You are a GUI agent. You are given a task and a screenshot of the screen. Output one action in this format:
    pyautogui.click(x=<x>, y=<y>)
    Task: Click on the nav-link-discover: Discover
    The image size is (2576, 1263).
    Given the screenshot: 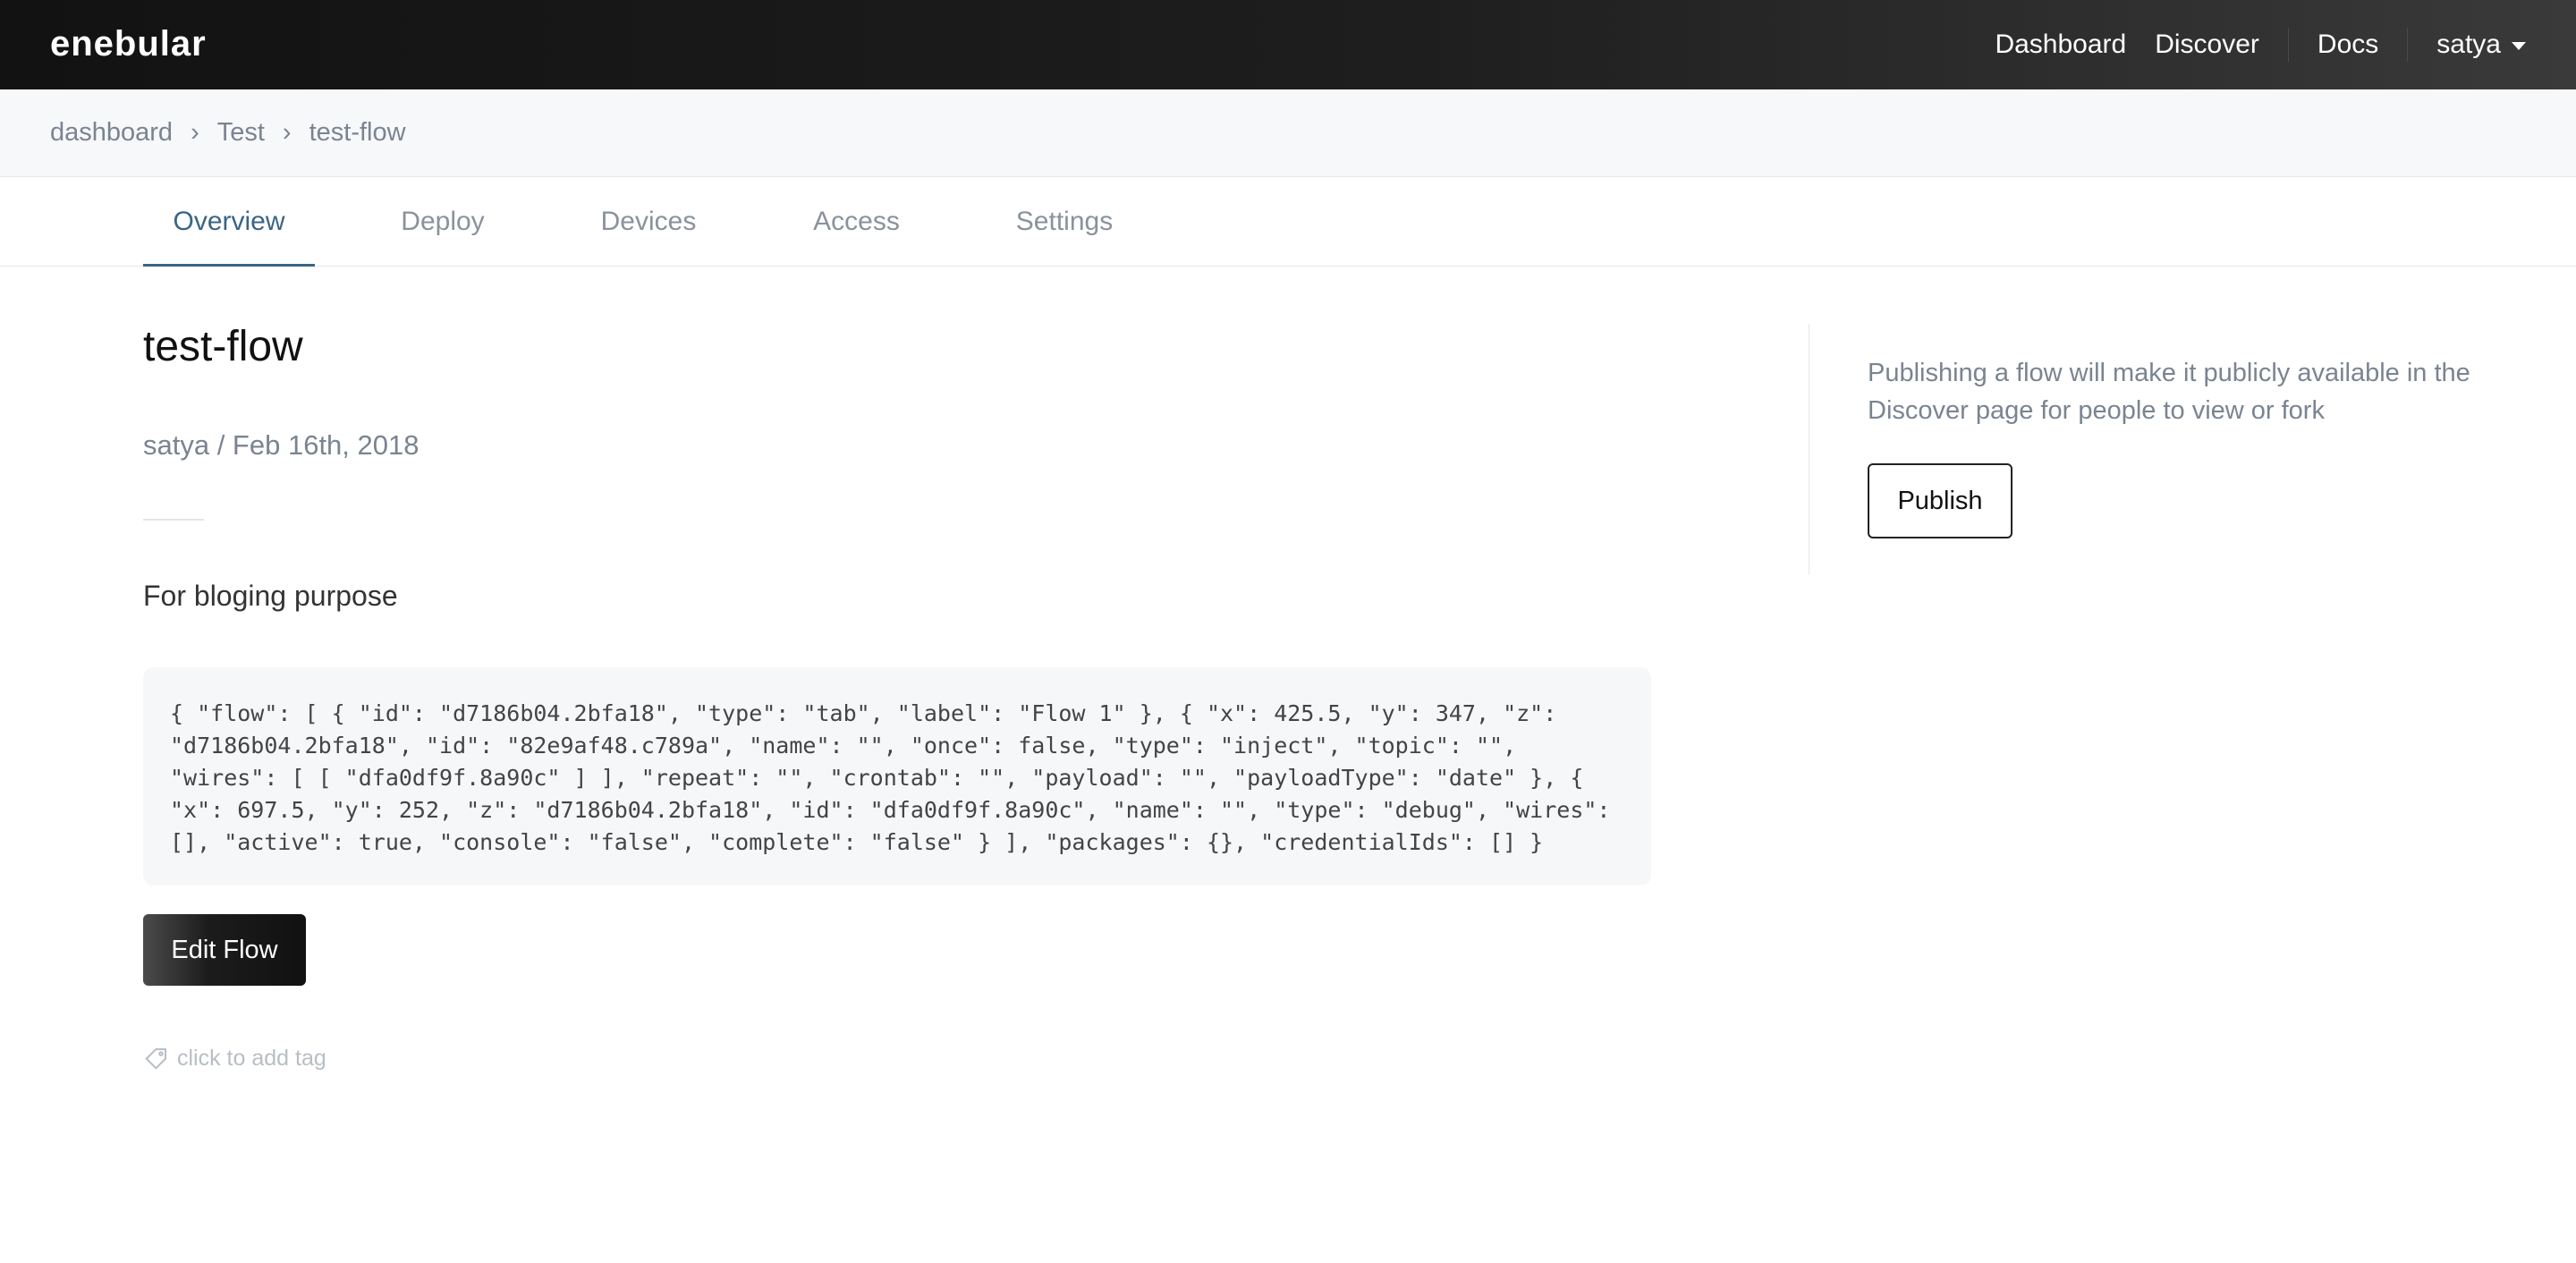 What is the action you would take?
    pyautogui.click(x=2207, y=45)
    